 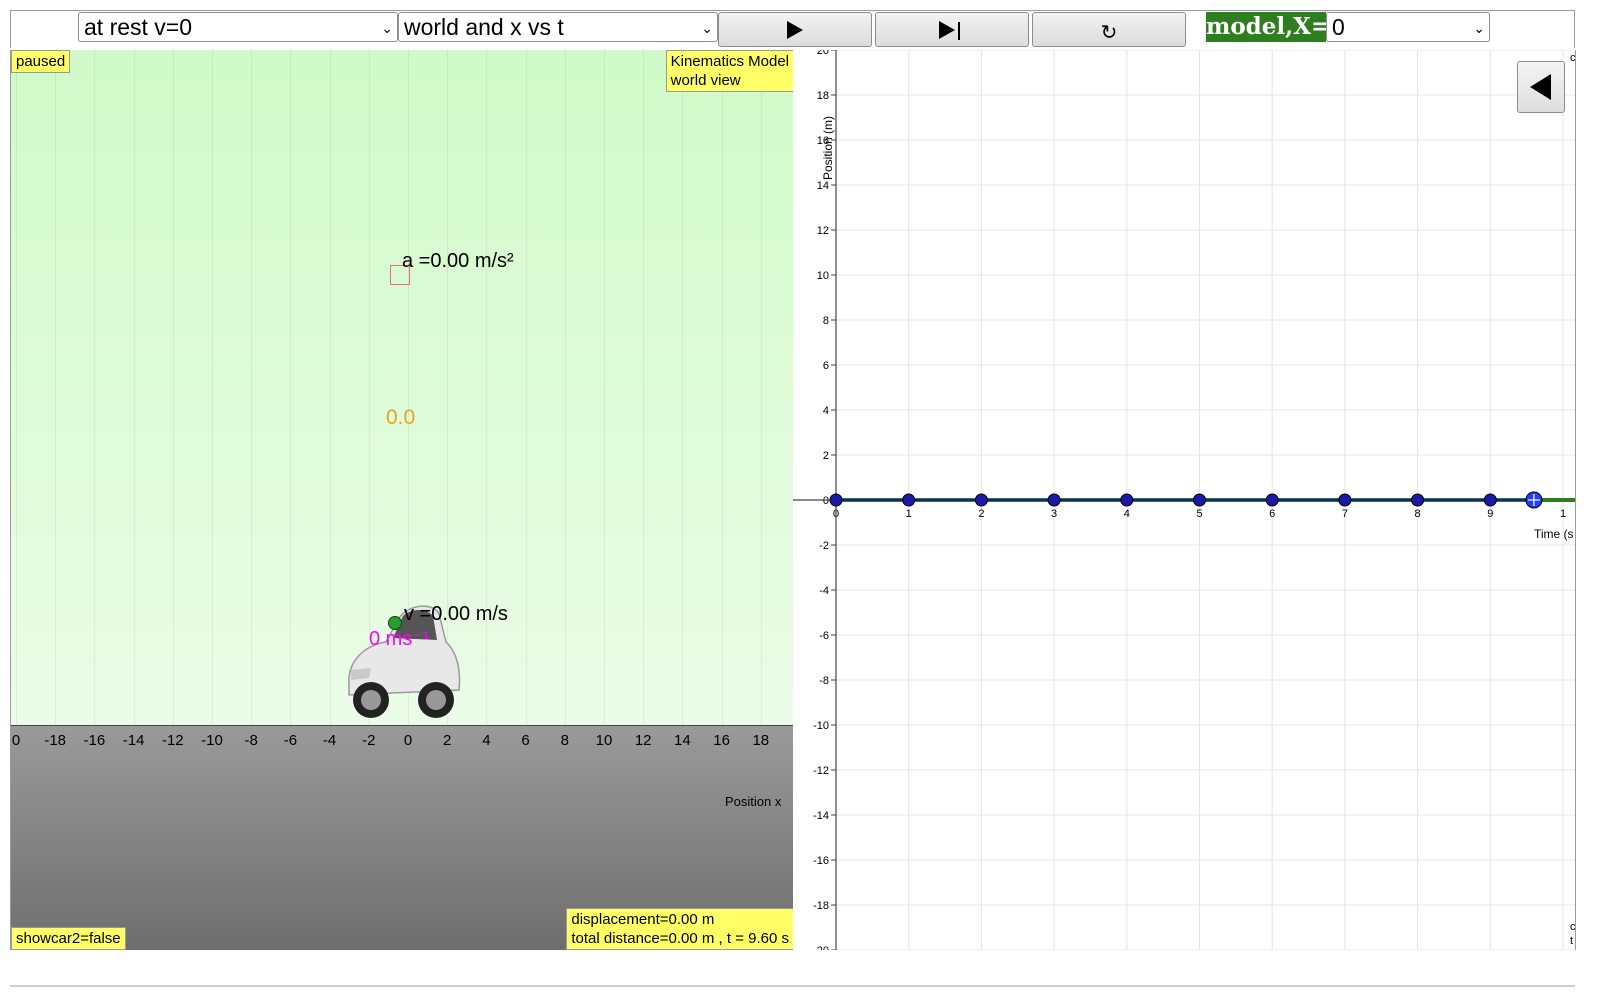 I want to click on world-axis-tick-label: 0, so click(x=408, y=740).